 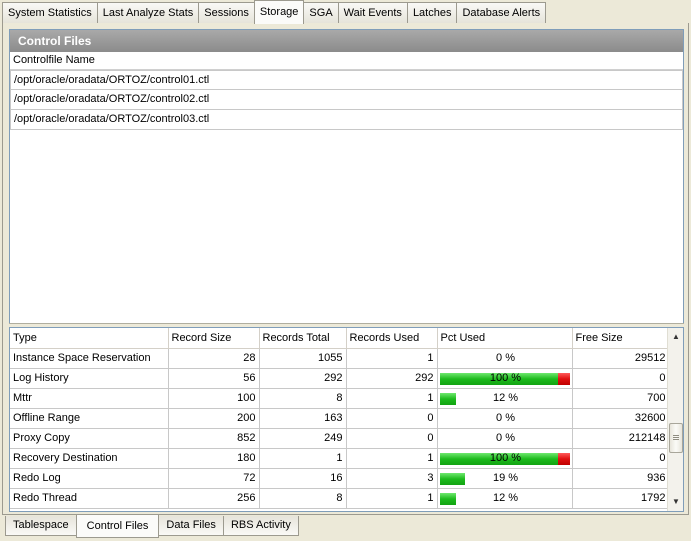 What do you see at coordinates (505, 338) in the screenshot?
I see `column-header-pct-used: Pct Used` at bounding box center [505, 338].